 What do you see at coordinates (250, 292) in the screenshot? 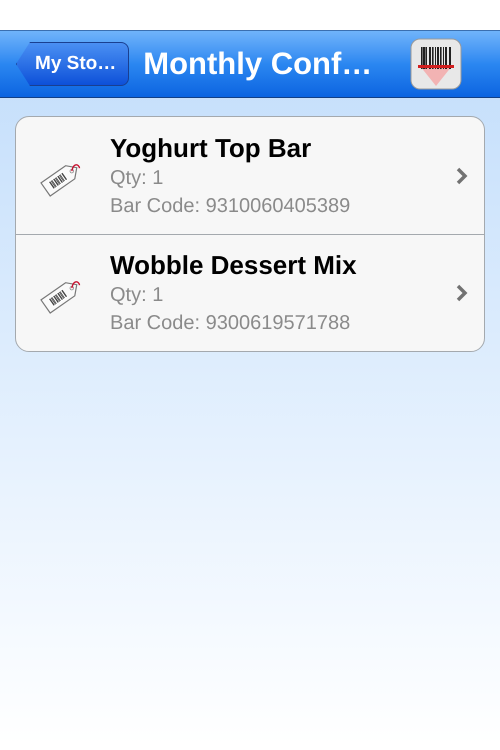
I see `list-item: Wobble Dessert Mix Qty: 1 Bar Code: 9300619571788` at bounding box center [250, 292].